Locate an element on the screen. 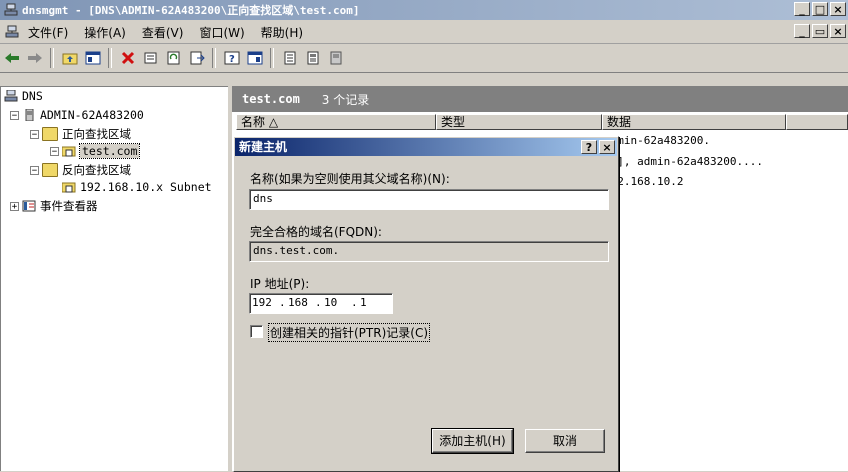 Image resolution: width=848 pixels, height=472 pixels. dns-icon is located at coordinates (11, 95).